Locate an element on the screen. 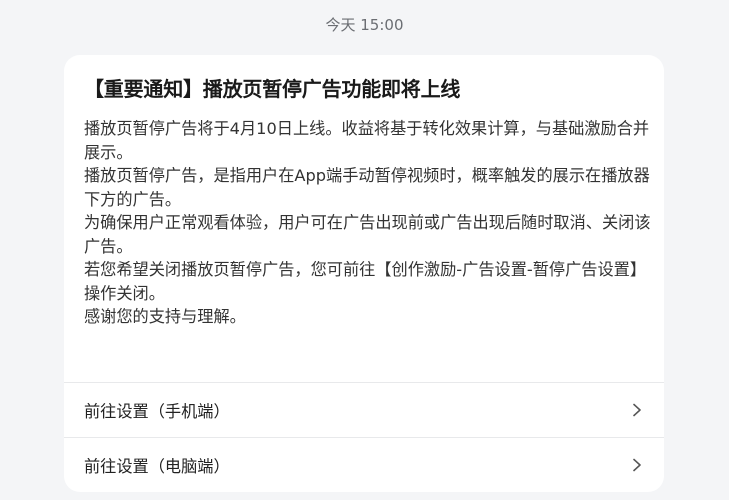 The width and height of the screenshot is (729, 500). settings-mobile-button: 前往设置（手机端） is located at coordinates (364, 410).